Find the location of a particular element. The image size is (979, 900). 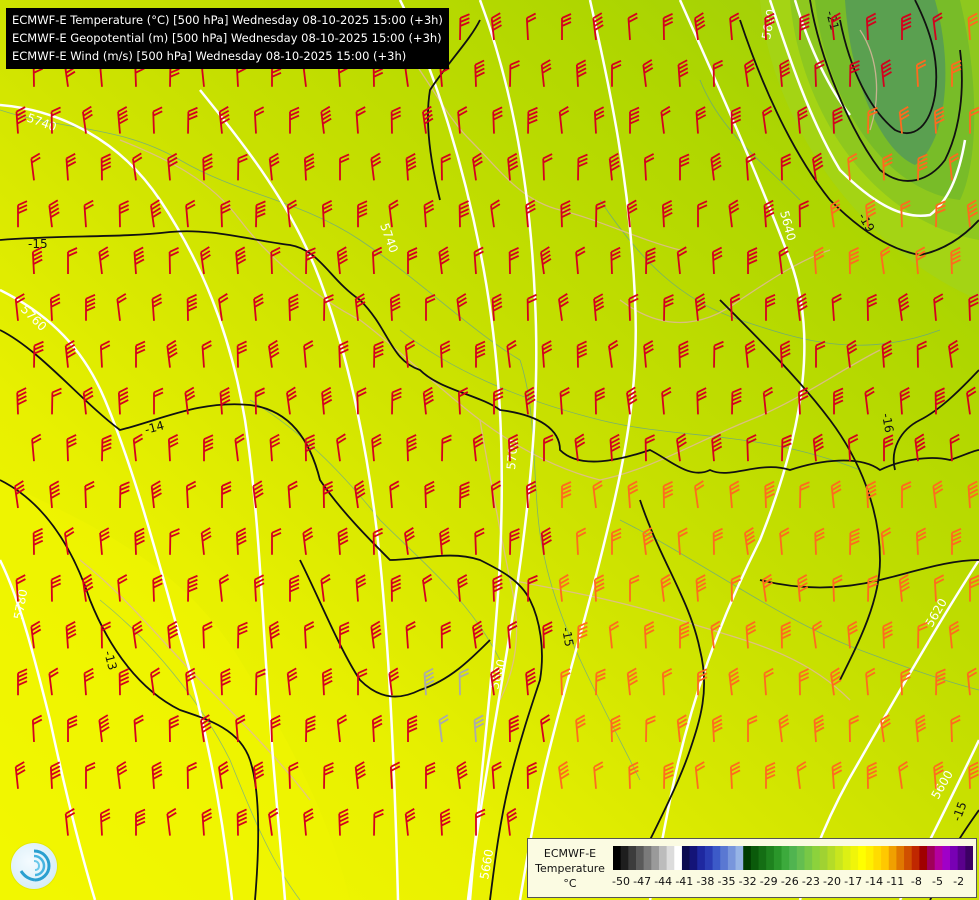

legend-tick-label: -50 is located at coordinates (621, 881).